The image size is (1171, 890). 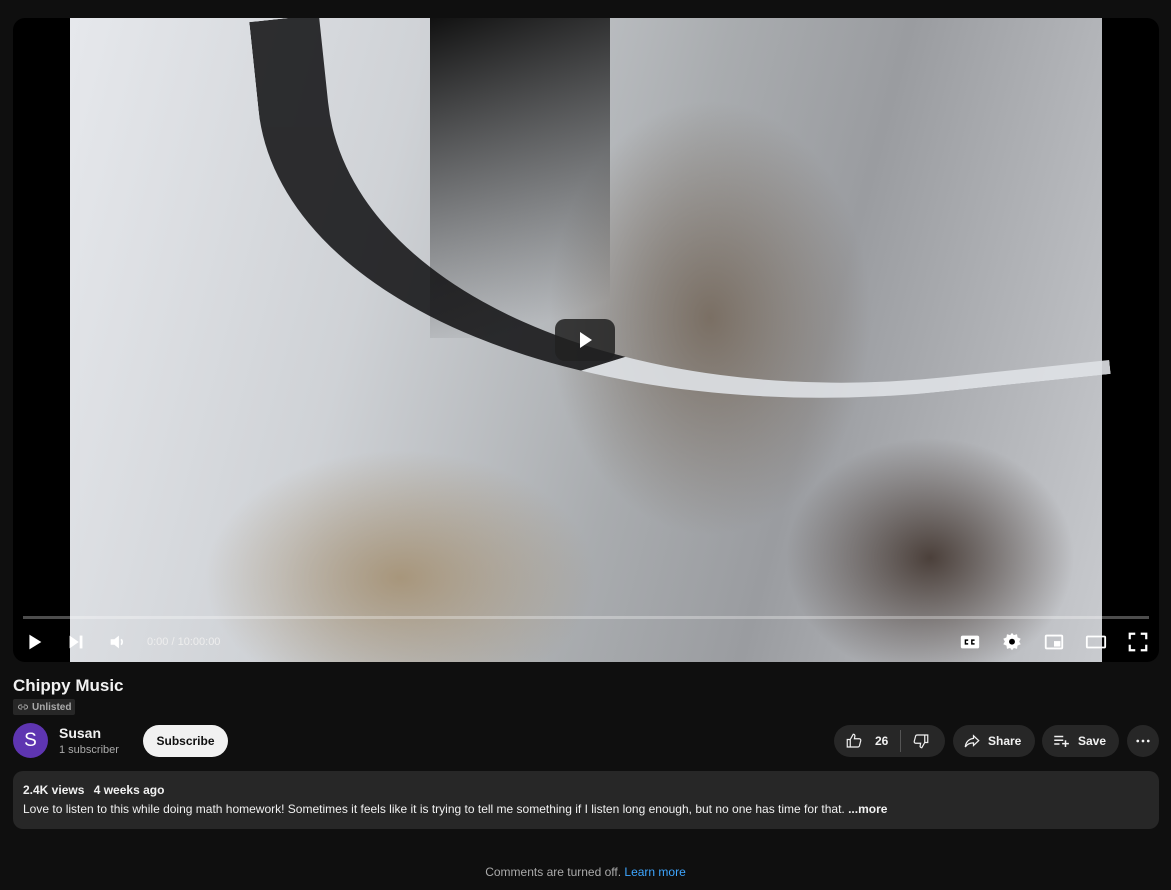 What do you see at coordinates (654, 872) in the screenshot?
I see `learn-more-link: Learn more` at bounding box center [654, 872].